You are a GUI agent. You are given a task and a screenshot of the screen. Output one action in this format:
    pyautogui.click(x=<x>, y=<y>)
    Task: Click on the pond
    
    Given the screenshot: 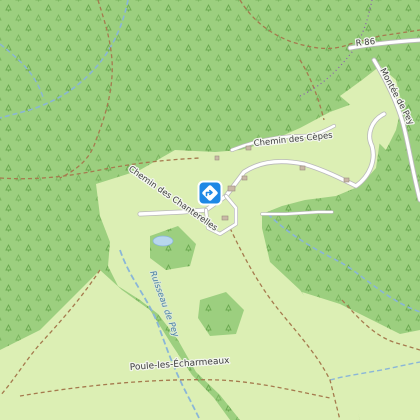 What is the action you would take?
    pyautogui.click(x=163, y=241)
    